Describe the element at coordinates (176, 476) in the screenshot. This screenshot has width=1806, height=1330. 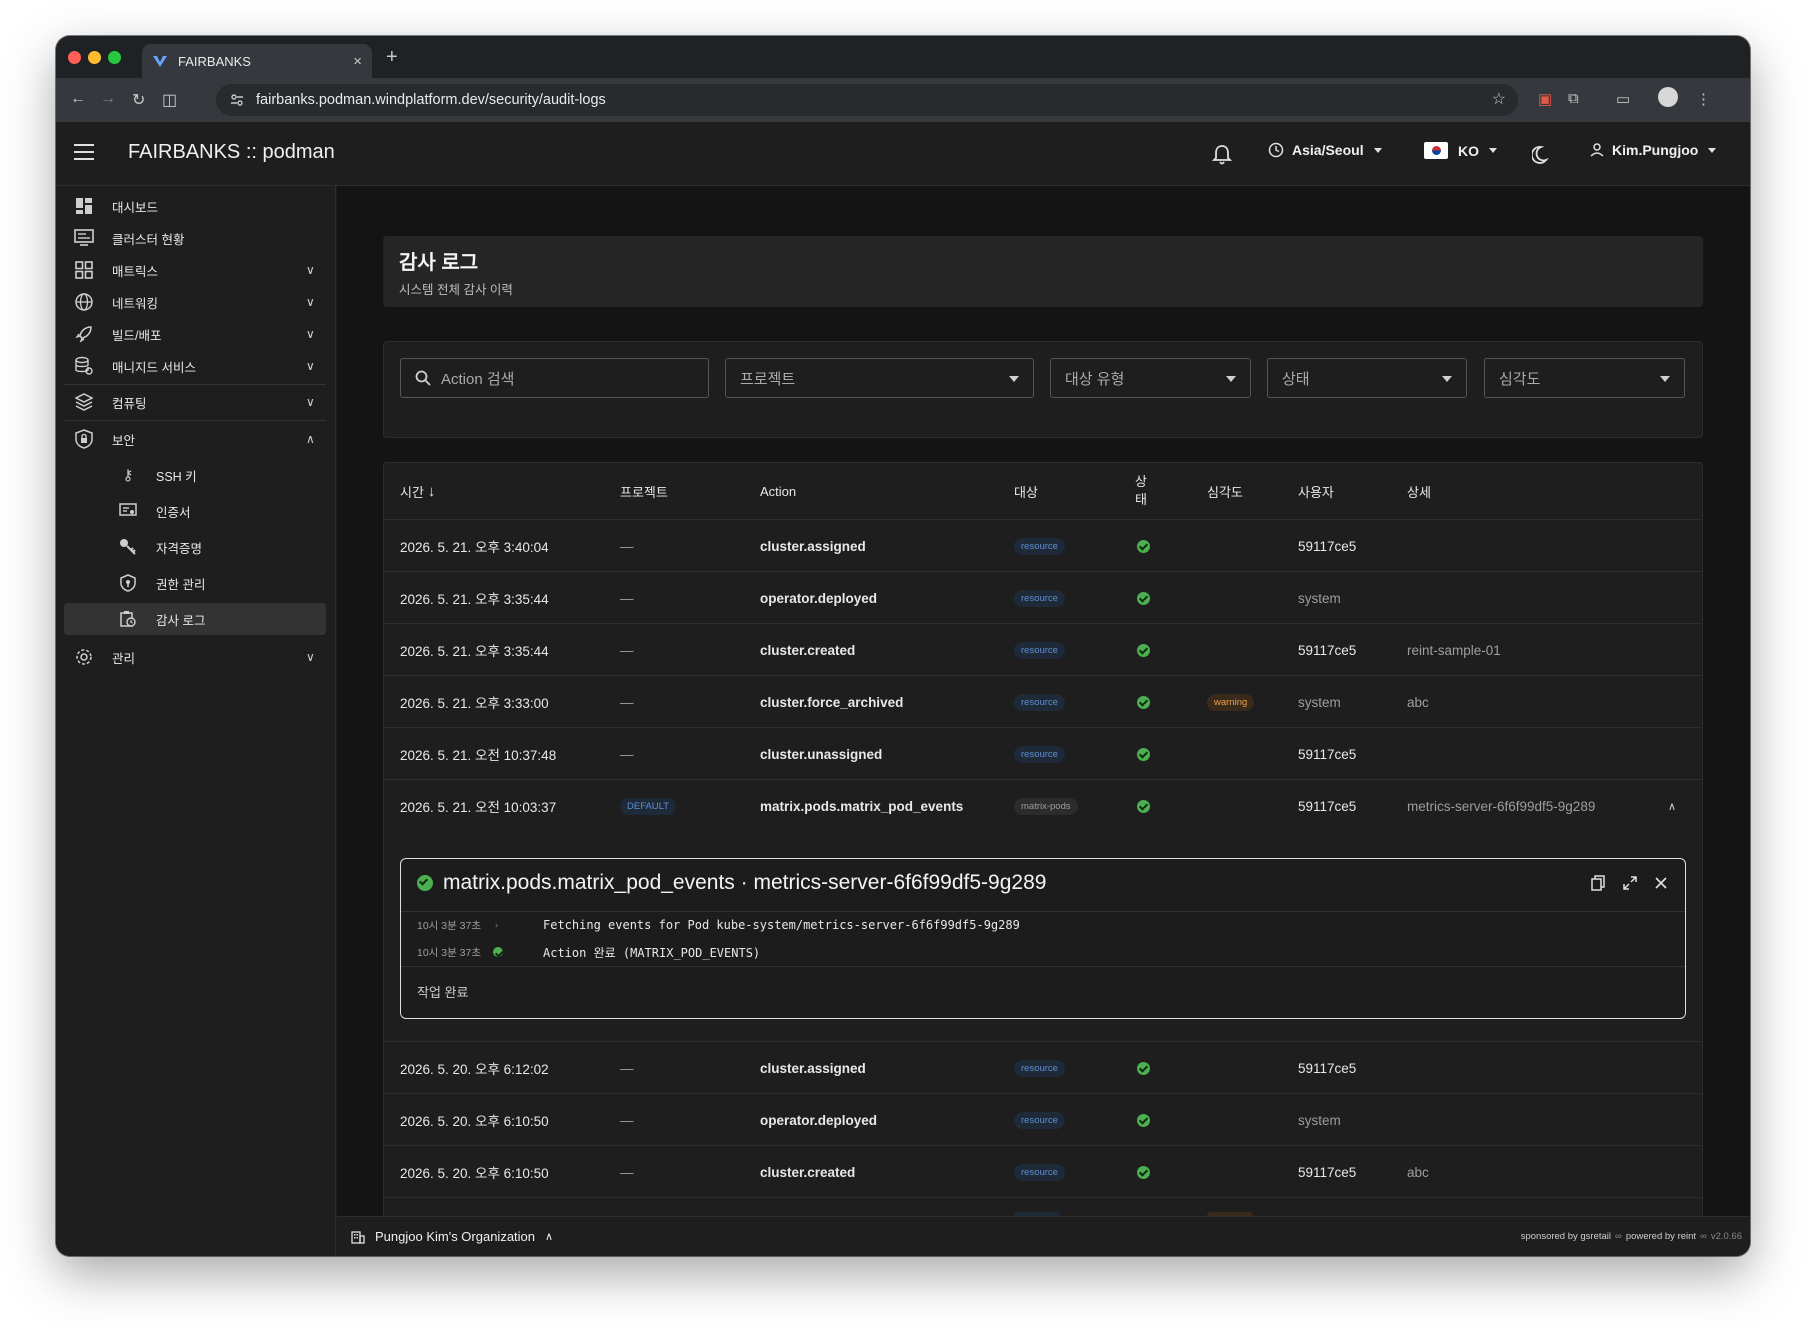
I see `sidebar-subitem-label: SSH 키` at that location.